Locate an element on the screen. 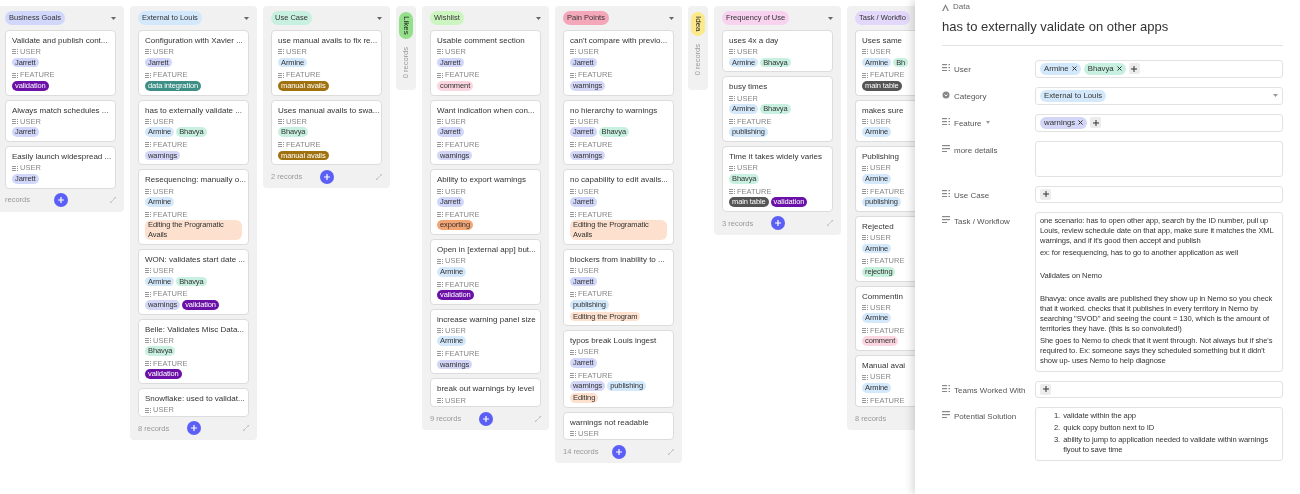 Image resolution: width=1300 pixels, height=494 pixels. card-title: Time it takes widely varies is located at coordinates (776, 157).